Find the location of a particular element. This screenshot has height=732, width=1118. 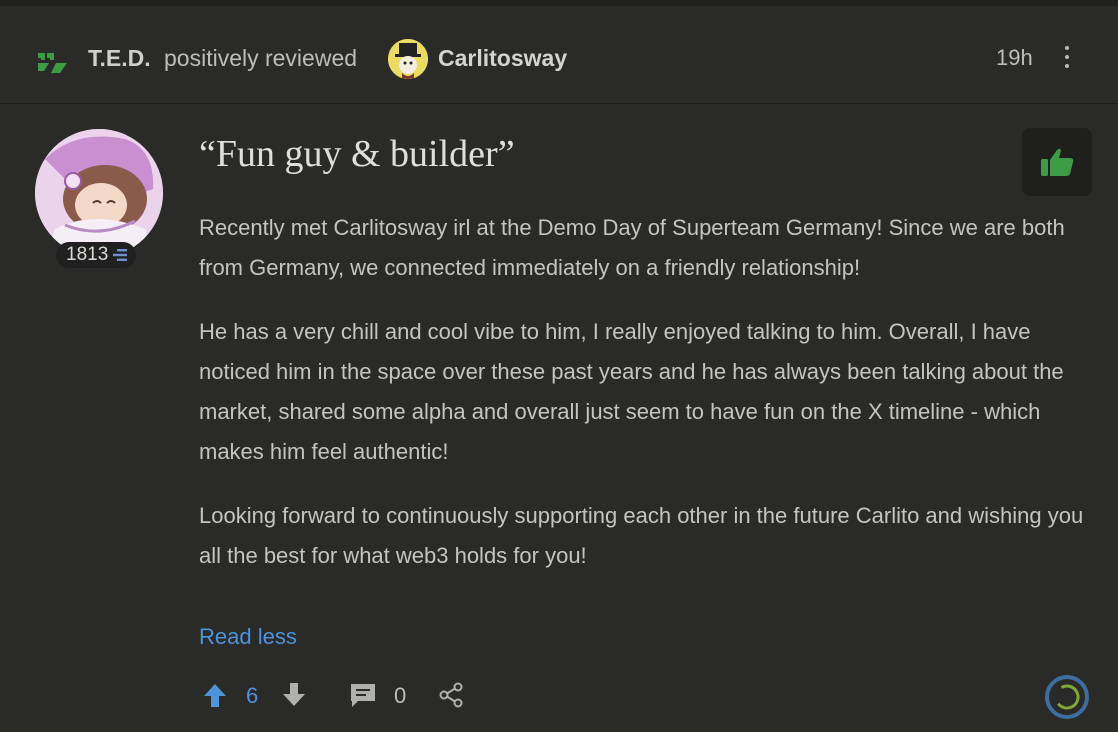

reviewed-user-name: Carlitosway is located at coordinates (502, 58).